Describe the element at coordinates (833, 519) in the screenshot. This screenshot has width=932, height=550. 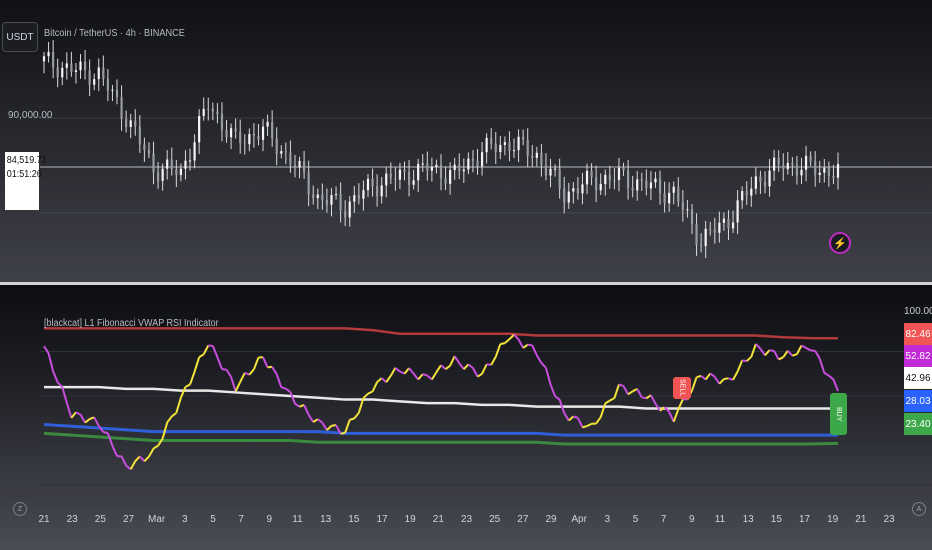
I see `time-tick-label: 19` at that location.